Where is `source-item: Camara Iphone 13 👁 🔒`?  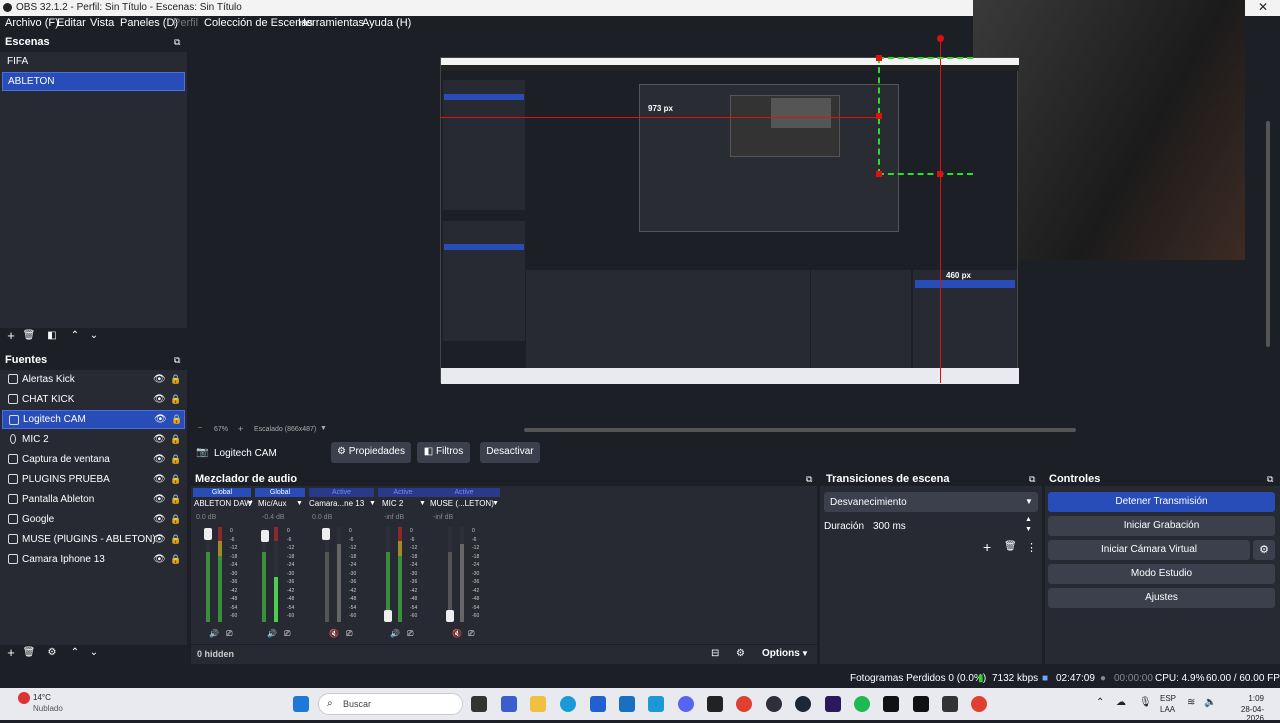
source-item: Camara Iphone 13 👁 🔒 is located at coordinates (93, 559).